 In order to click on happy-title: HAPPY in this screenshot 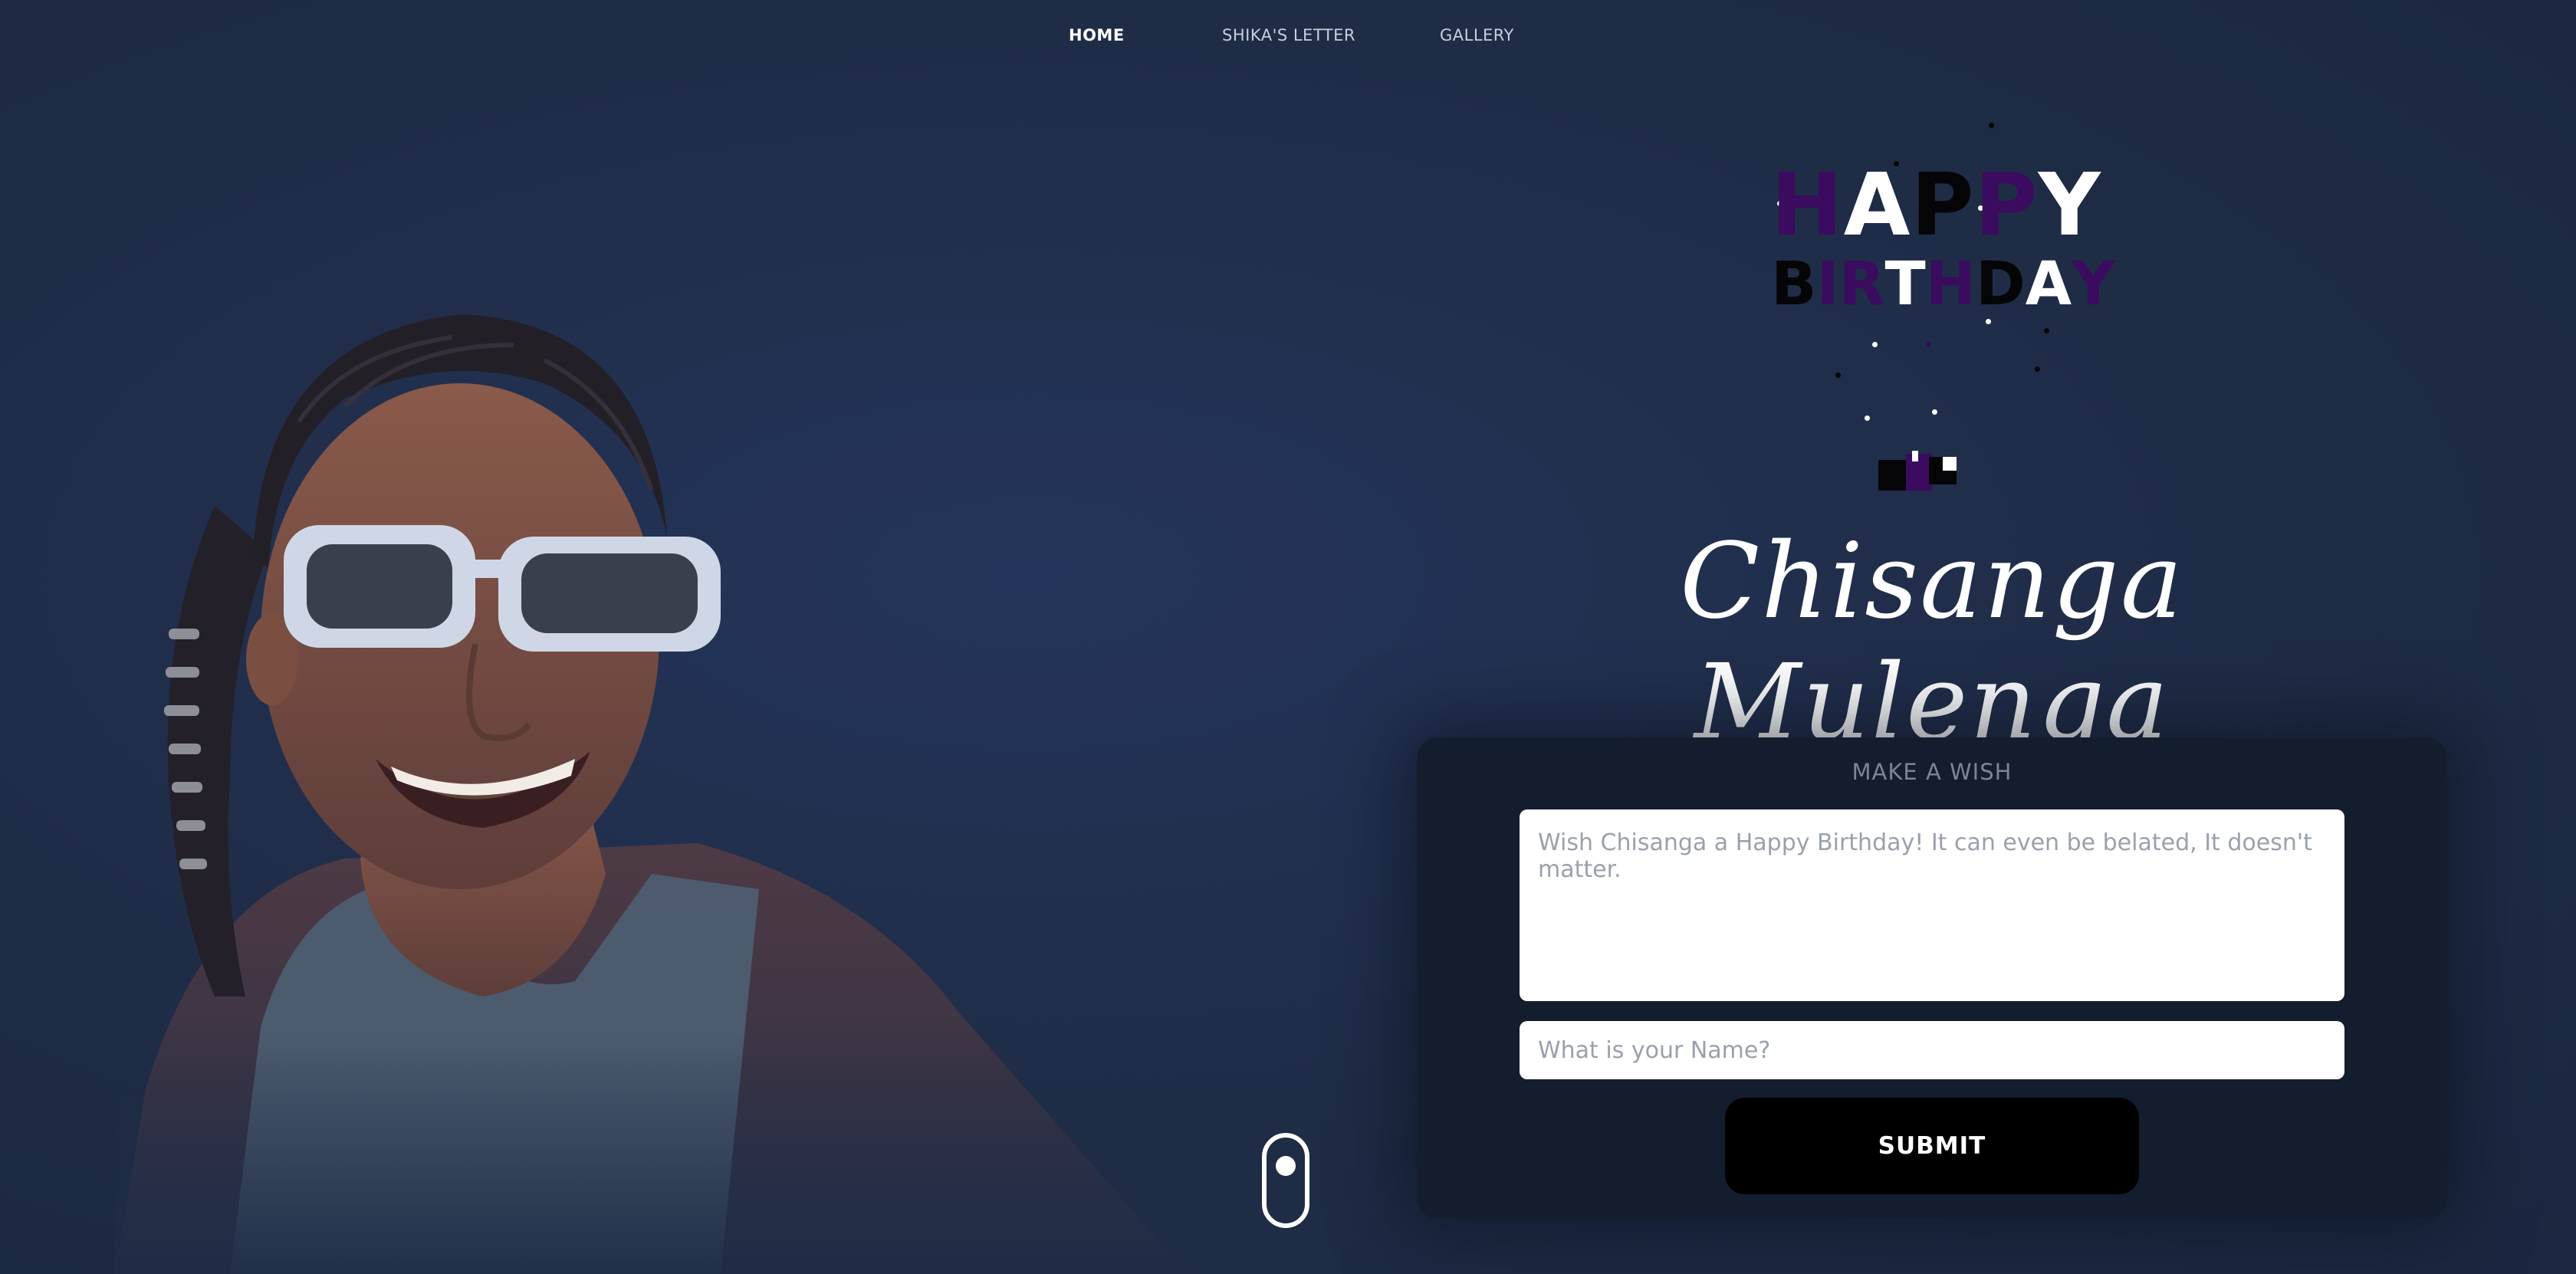, I will do `click(1936, 205)`.